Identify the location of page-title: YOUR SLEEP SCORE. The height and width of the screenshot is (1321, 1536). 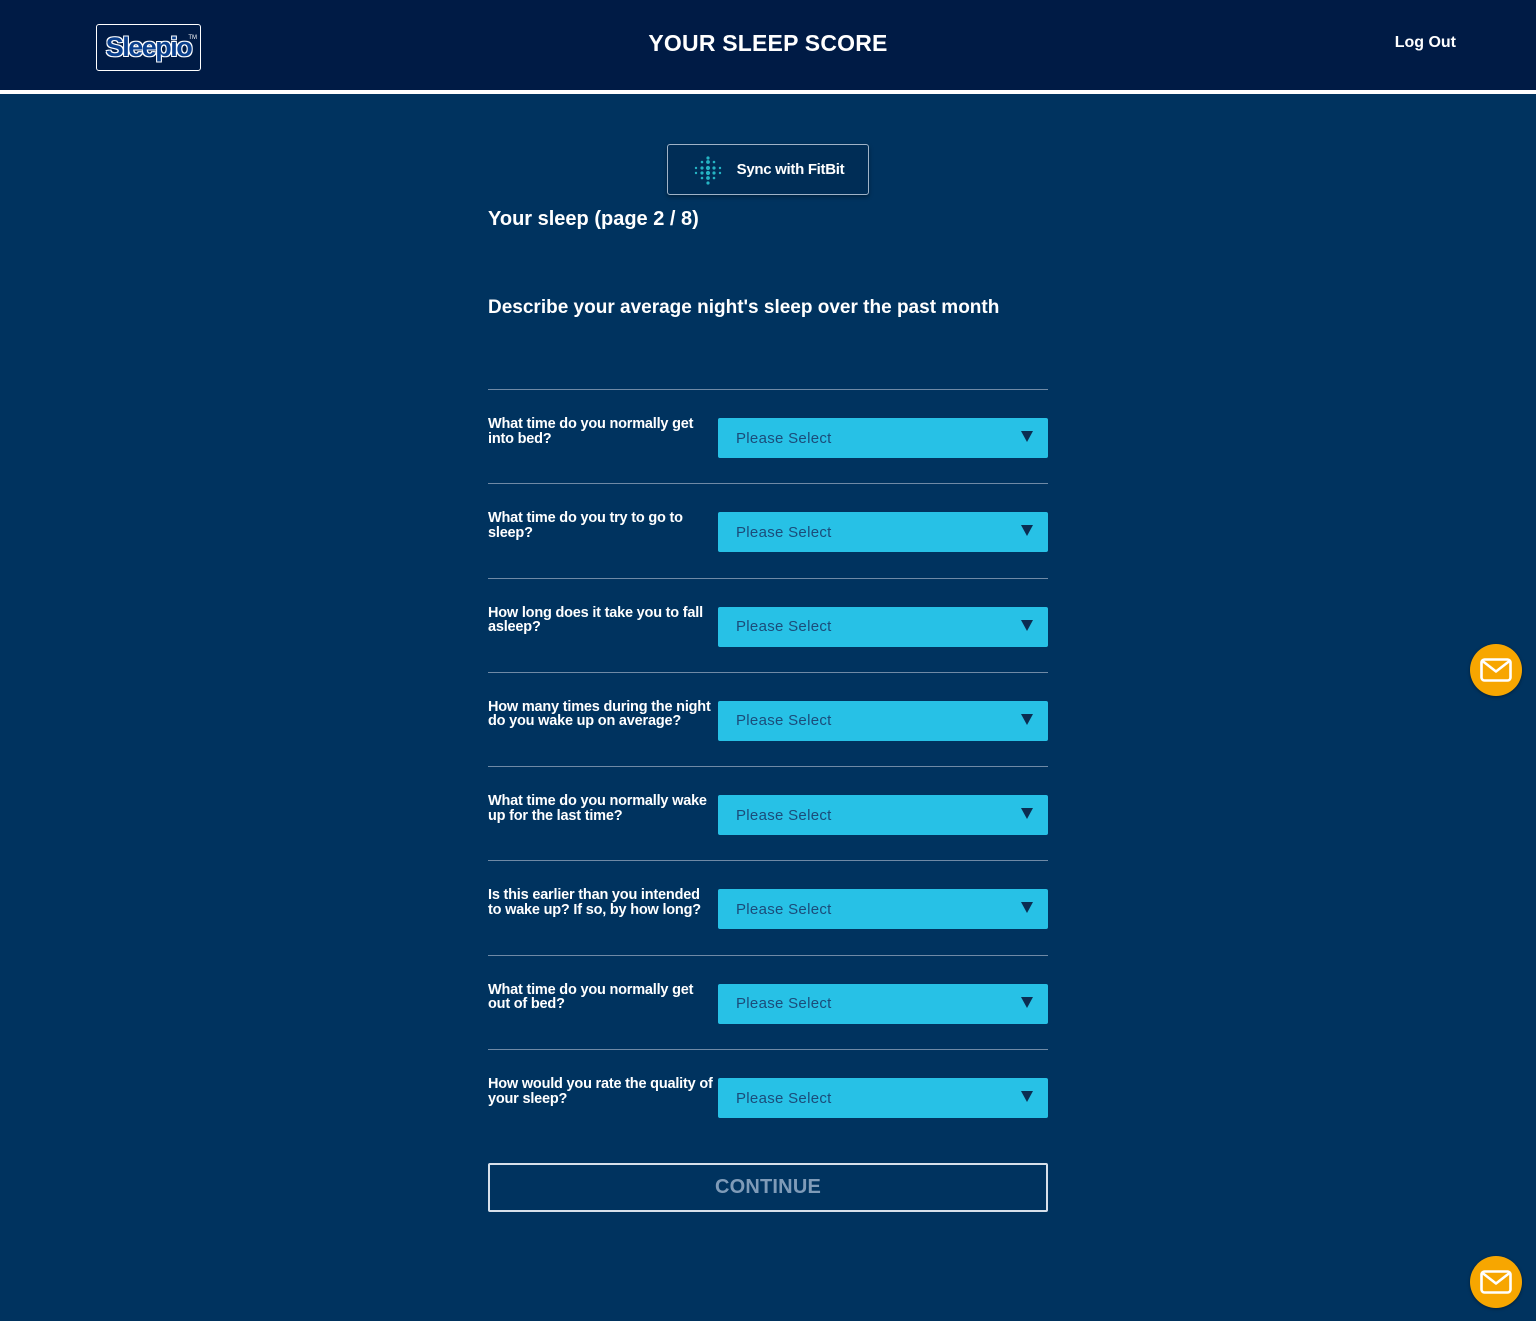
(768, 43).